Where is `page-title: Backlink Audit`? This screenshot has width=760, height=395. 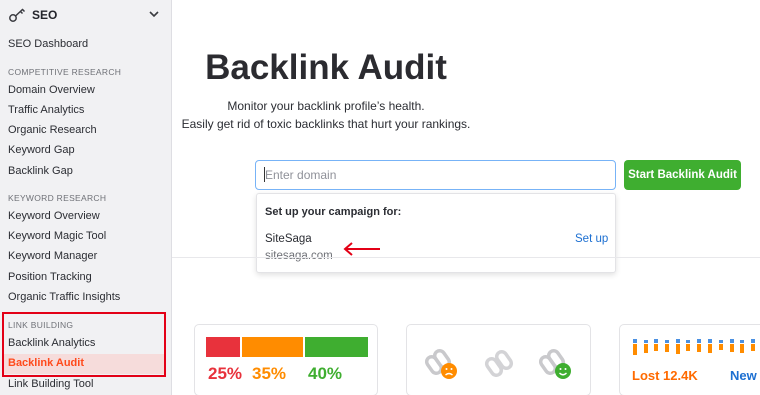
page-title: Backlink Audit is located at coordinates (326, 67).